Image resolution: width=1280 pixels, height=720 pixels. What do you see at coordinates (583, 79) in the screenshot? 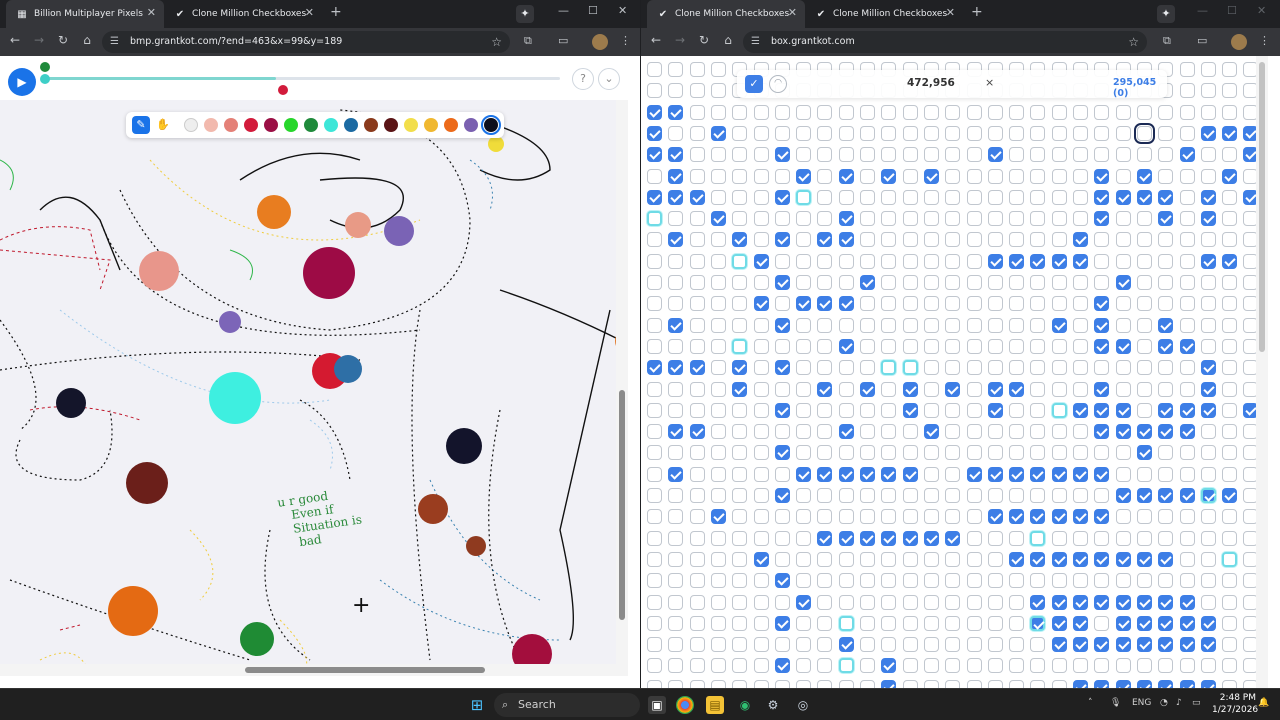
I see `help-button: ?` at bounding box center [583, 79].